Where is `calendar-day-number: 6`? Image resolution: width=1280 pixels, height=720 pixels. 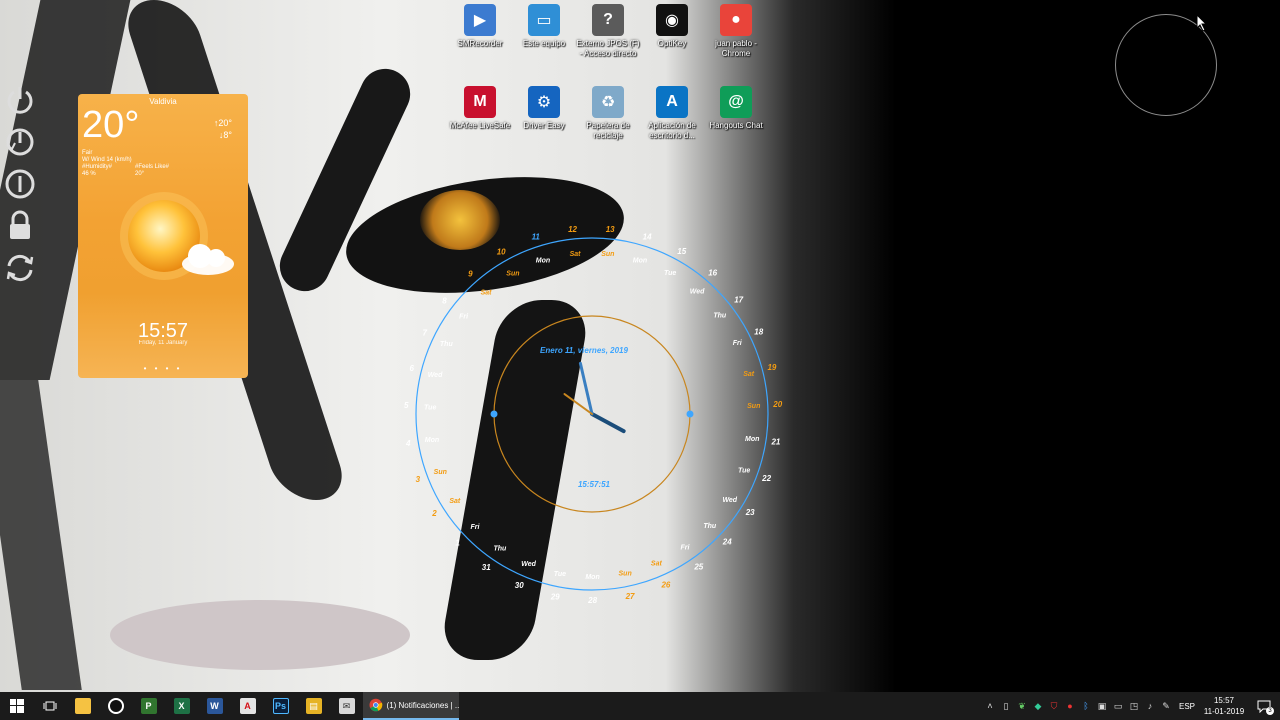 calendar-day-number: 6 is located at coordinates (412, 368).